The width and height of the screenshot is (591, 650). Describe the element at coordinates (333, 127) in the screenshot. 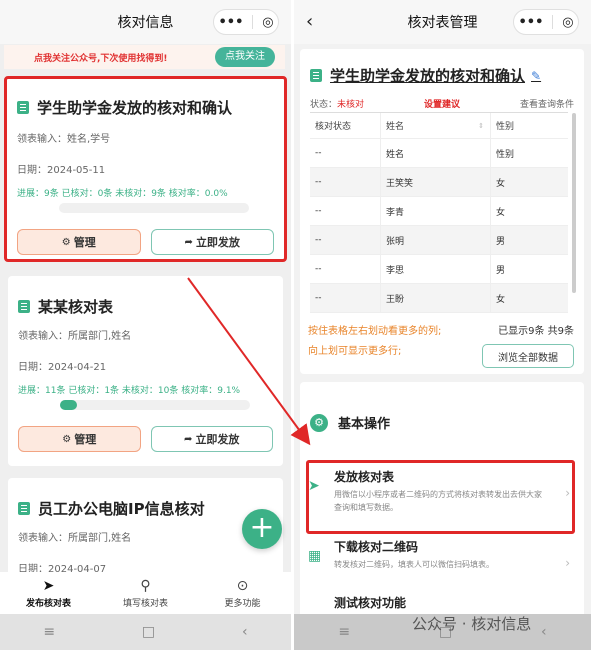

I see `column-header: 核对状态` at that location.